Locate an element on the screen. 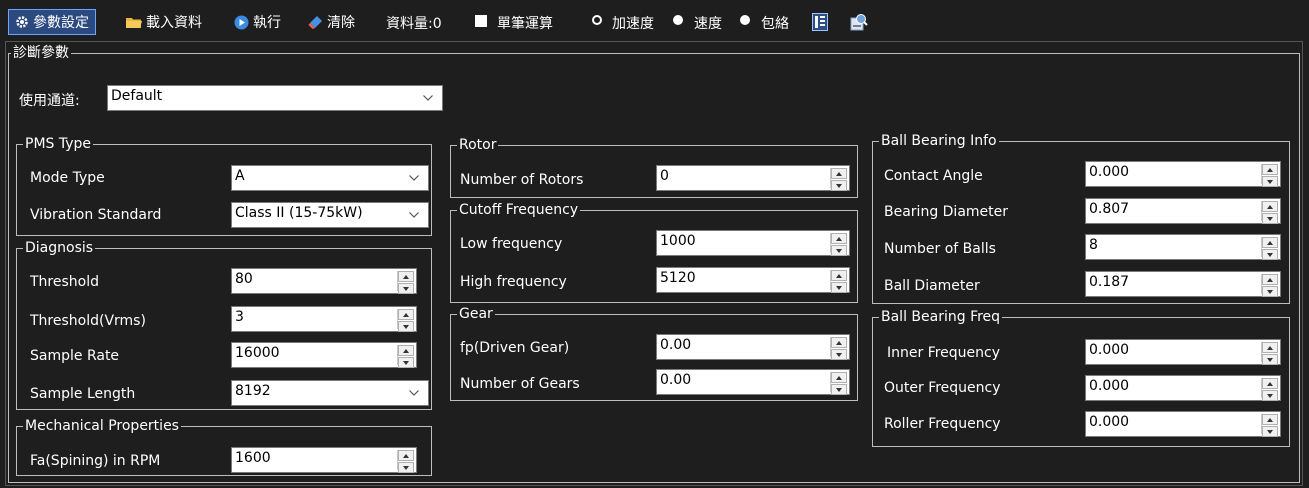 This screenshot has width=1309, height=488. threshold-input: 80 is located at coordinates (324, 281).